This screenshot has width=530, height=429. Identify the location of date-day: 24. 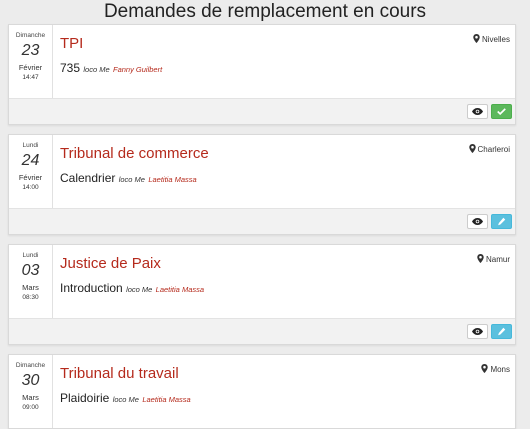
(30, 160).